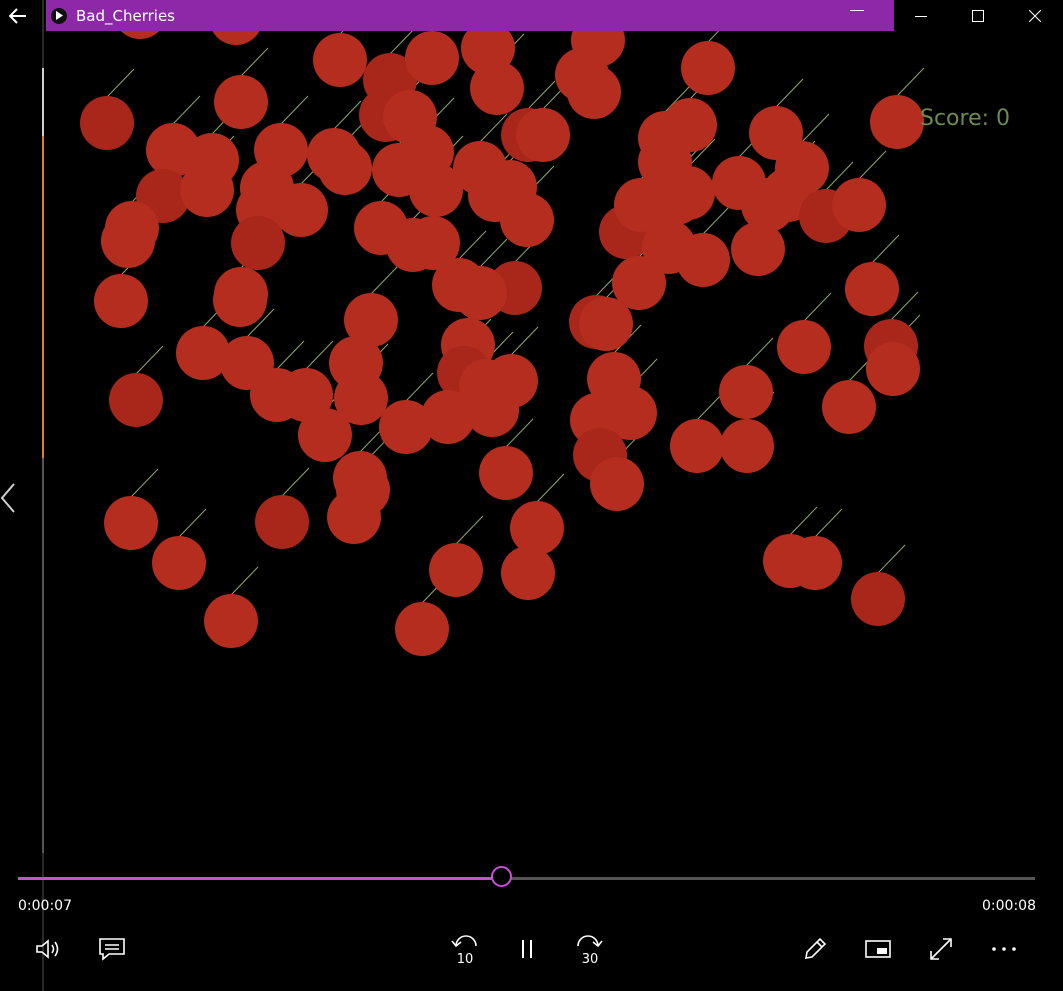 Image resolution: width=1063 pixels, height=991 pixels. I want to click on seek-progress, so click(260, 878).